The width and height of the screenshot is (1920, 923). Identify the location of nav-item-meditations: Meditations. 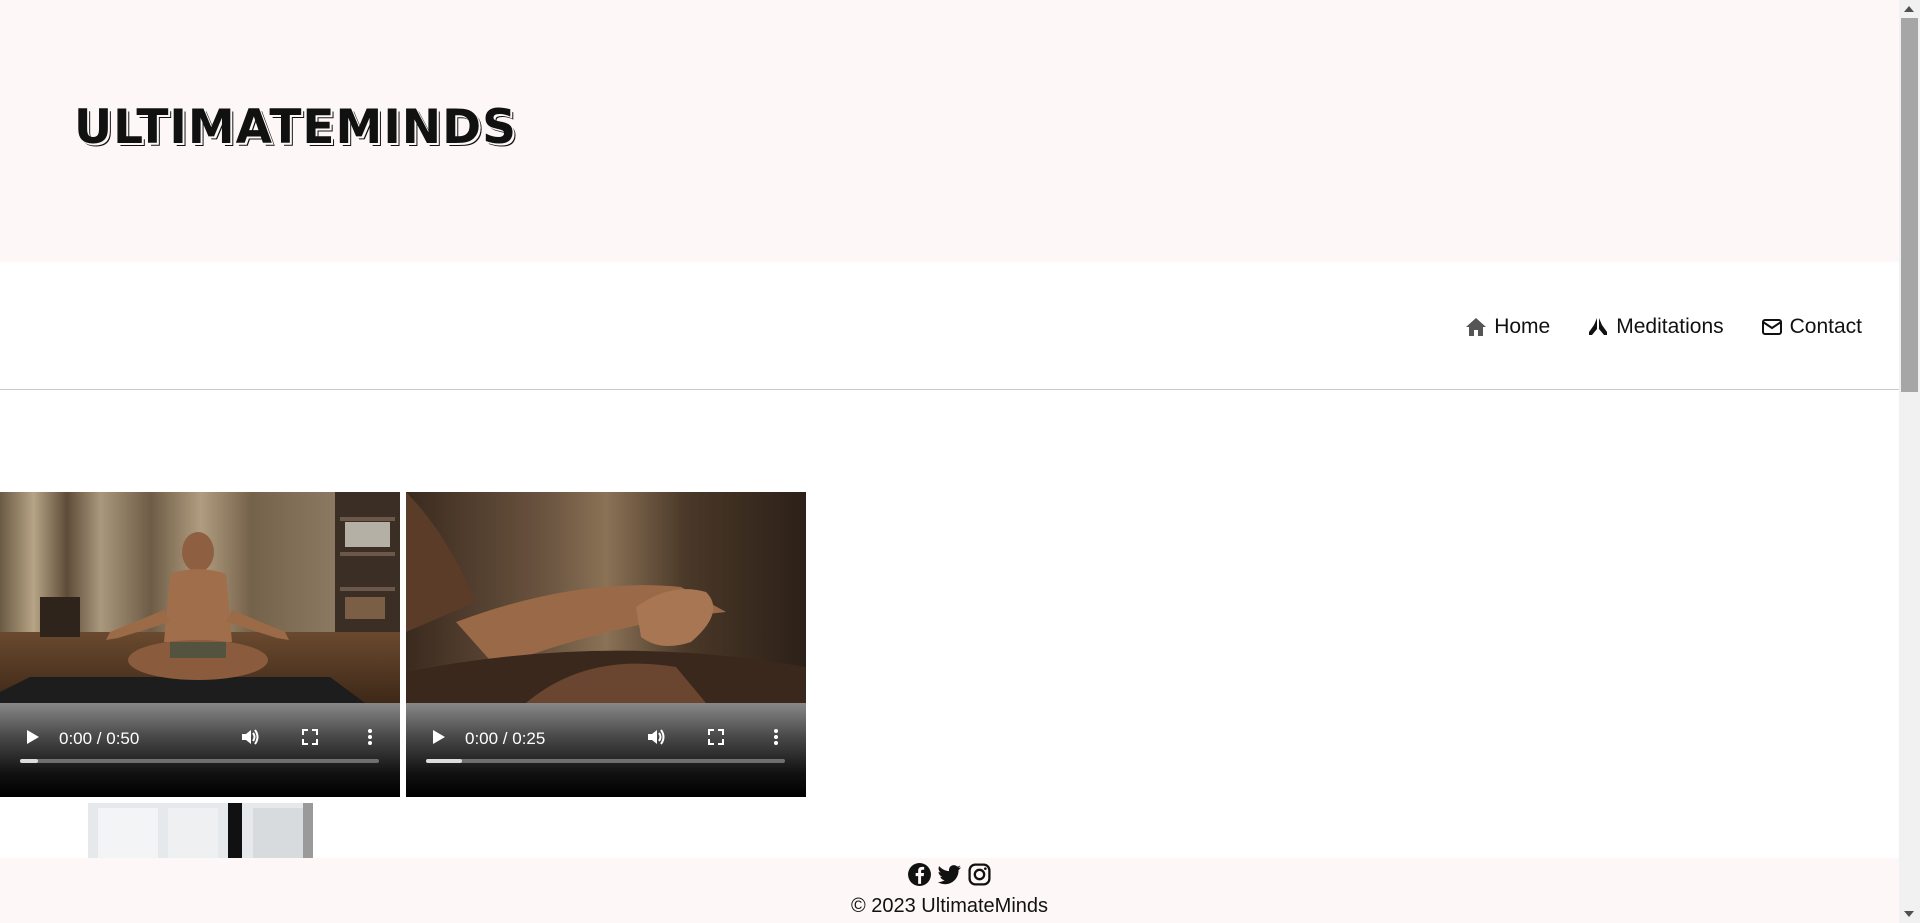
(1655, 327).